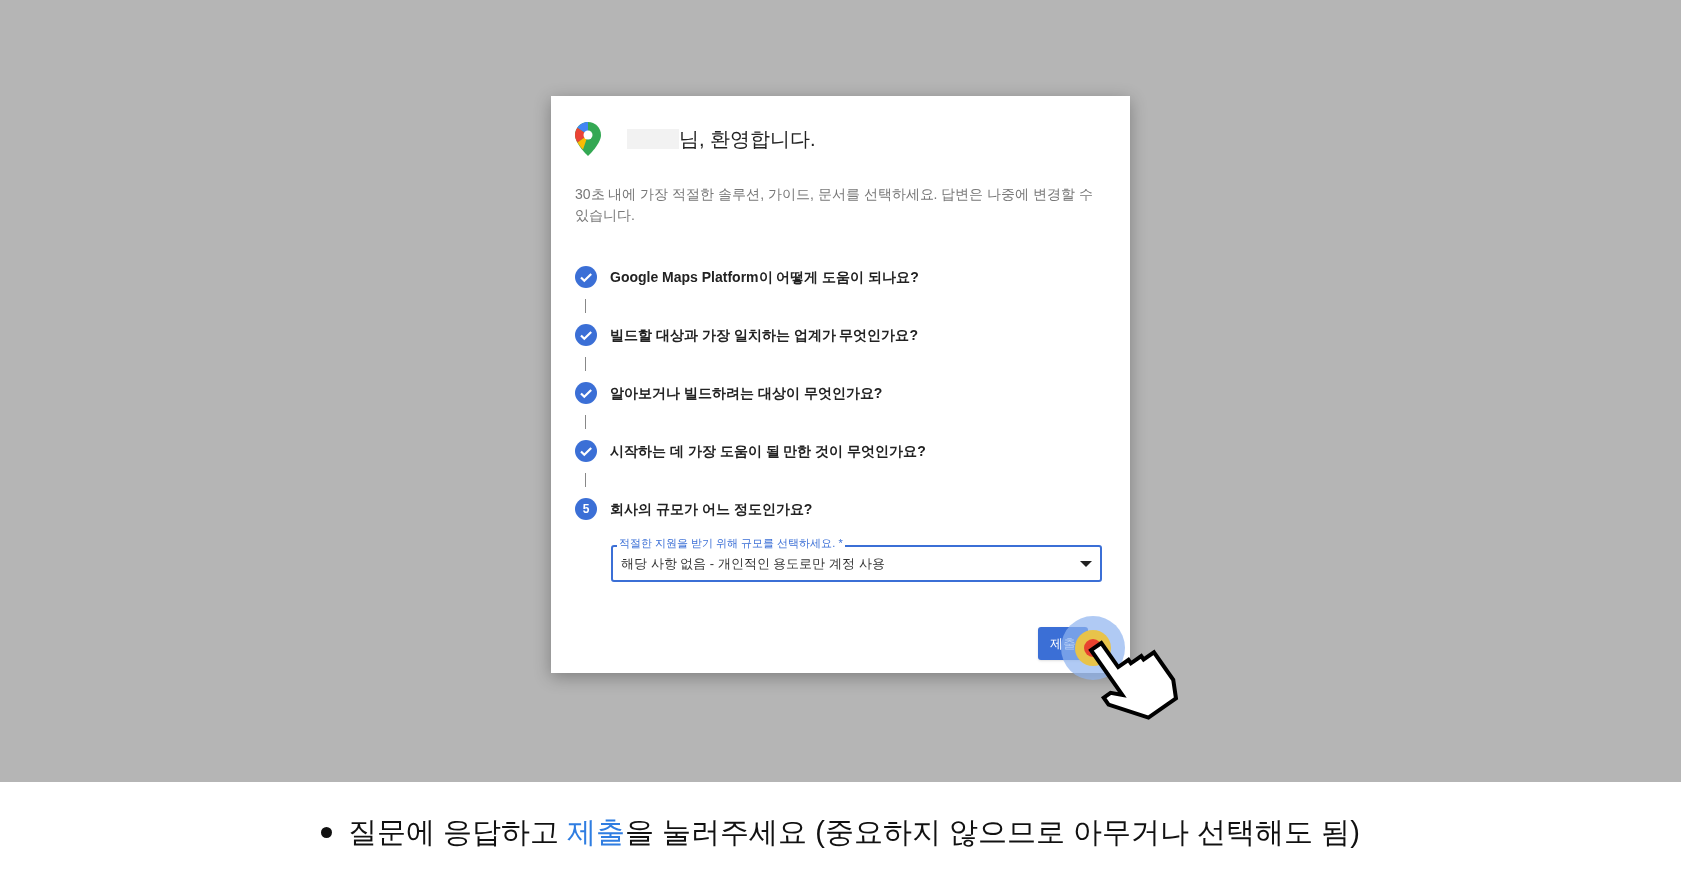 This screenshot has height=883, width=1681. What do you see at coordinates (764, 277) in the screenshot?
I see `step-question: Google Maps Platform이 어떻게 도움이 되나요?` at bounding box center [764, 277].